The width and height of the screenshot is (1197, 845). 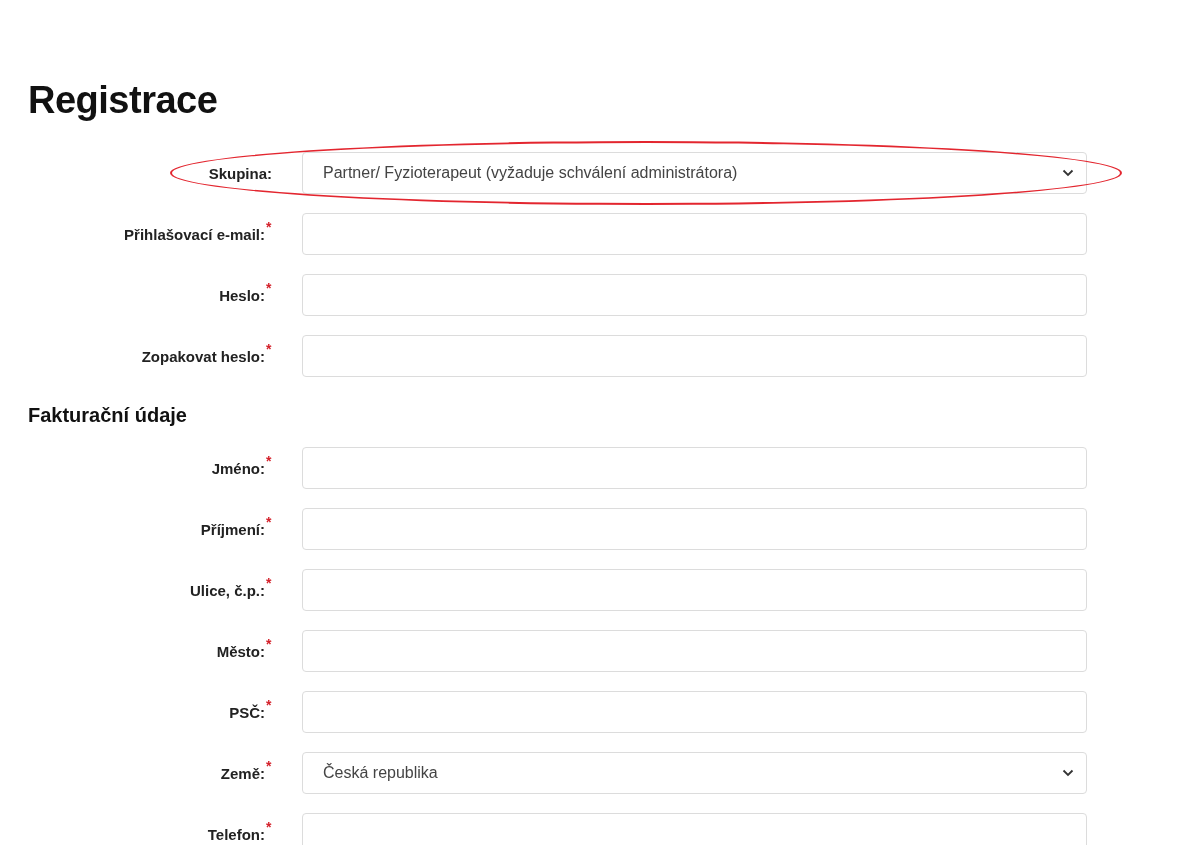 I want to click on field-label: Město:, so click(x=240, y=651).